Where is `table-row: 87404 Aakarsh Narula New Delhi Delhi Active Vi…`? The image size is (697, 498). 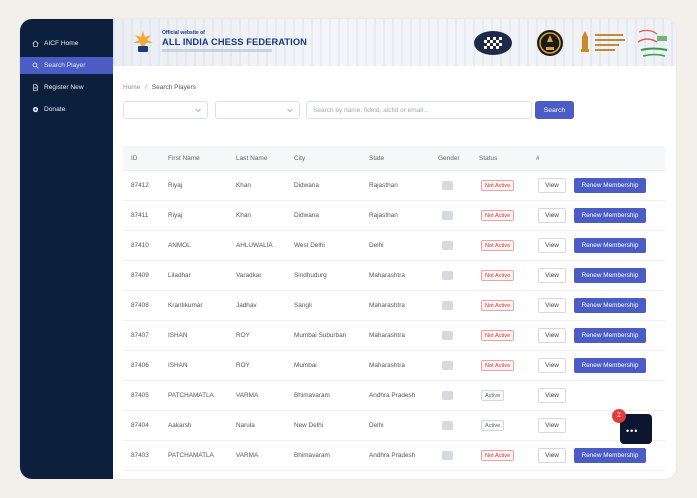 table-row: 87404 Aakarsh Narula New Delhi Delhi Active Vi… is located at coordinates (394, 426).